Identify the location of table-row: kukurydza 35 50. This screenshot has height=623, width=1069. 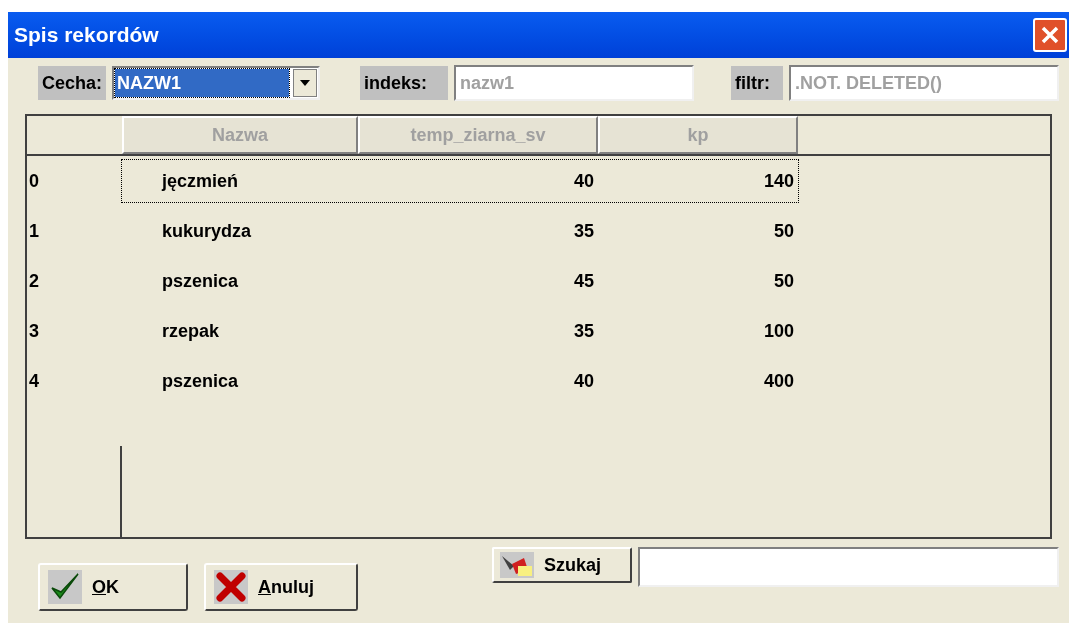
(460, 231).